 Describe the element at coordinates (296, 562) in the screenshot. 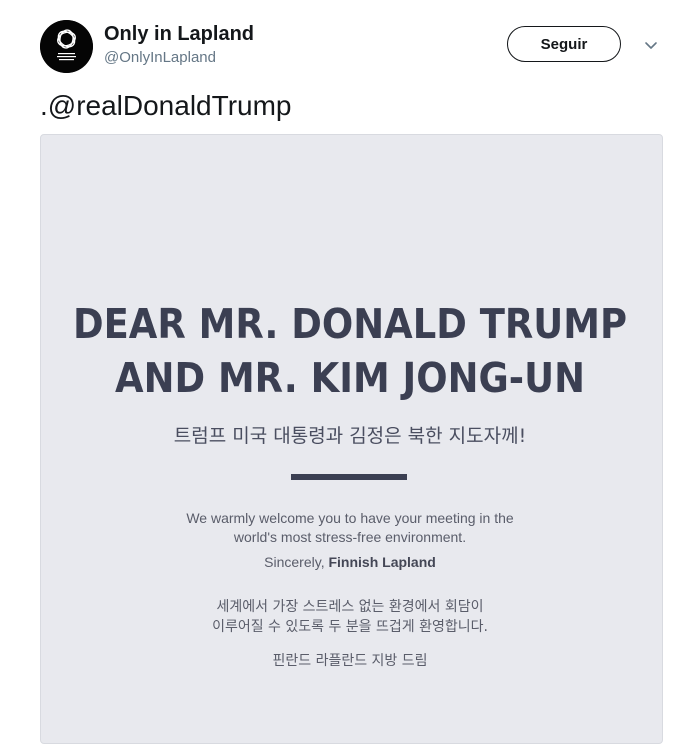

I see `signoff-prefix: Sincerely,` at that location.